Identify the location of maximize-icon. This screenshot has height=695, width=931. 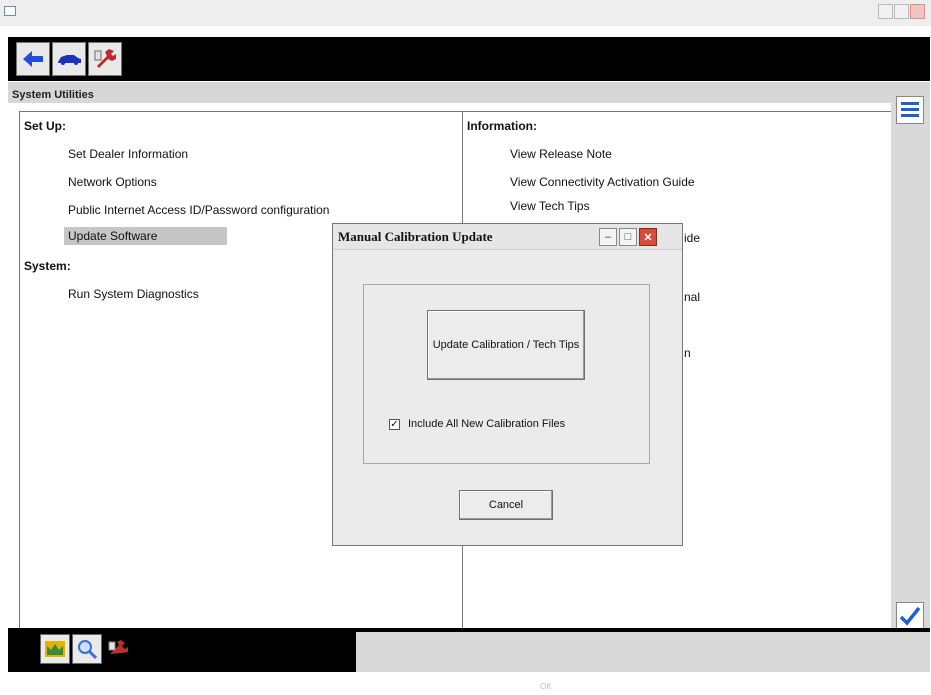
(901, 11).